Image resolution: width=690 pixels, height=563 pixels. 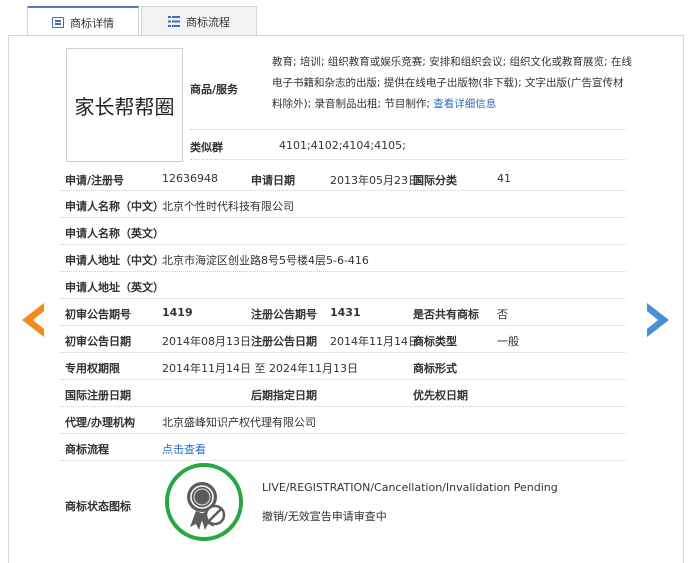 I want to click on later-designation-label: 后期指定日期, so click(x=284, y=395).